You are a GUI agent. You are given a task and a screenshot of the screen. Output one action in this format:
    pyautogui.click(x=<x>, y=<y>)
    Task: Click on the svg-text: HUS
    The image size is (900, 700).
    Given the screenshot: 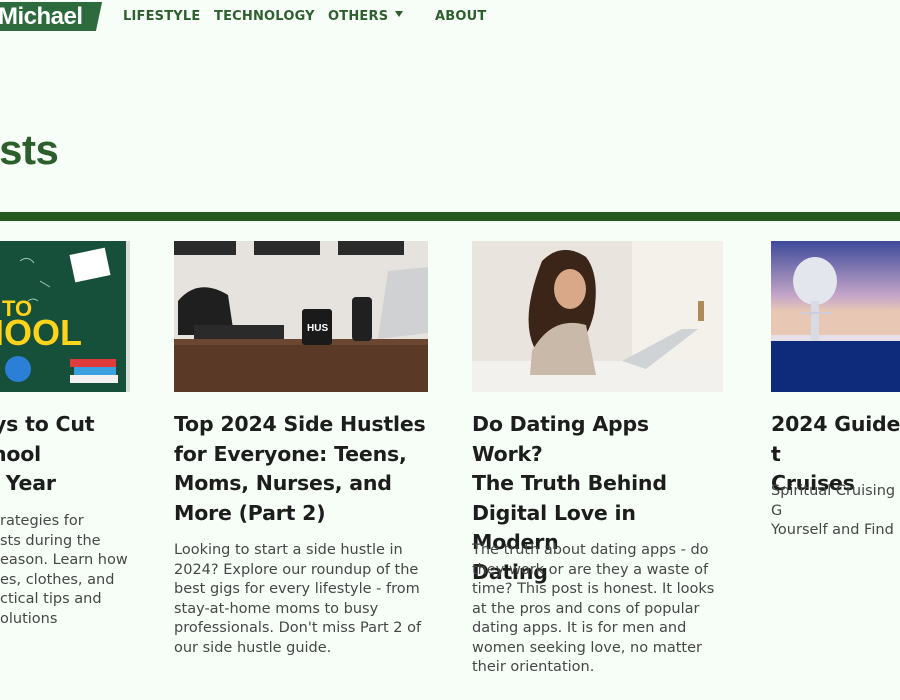 What is the action you would take?
    pyautogui.click(x=317, y=328)
    